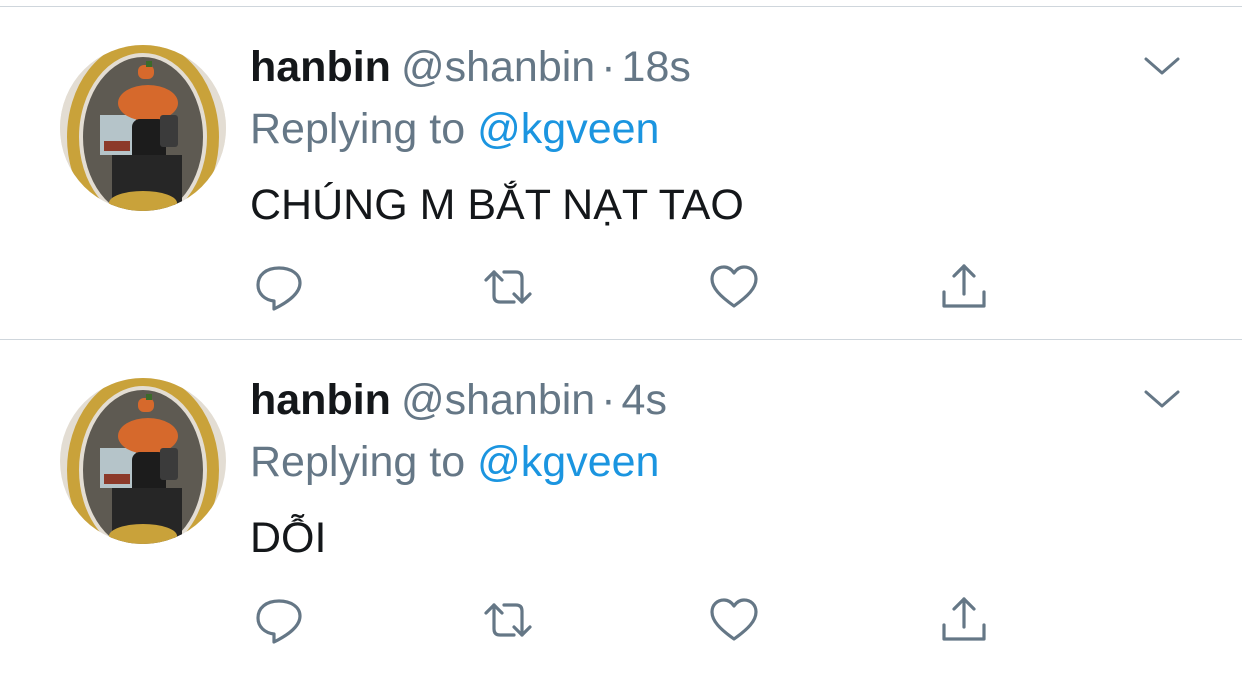  I want to click on timestamp: 18s, so click(656, 67).